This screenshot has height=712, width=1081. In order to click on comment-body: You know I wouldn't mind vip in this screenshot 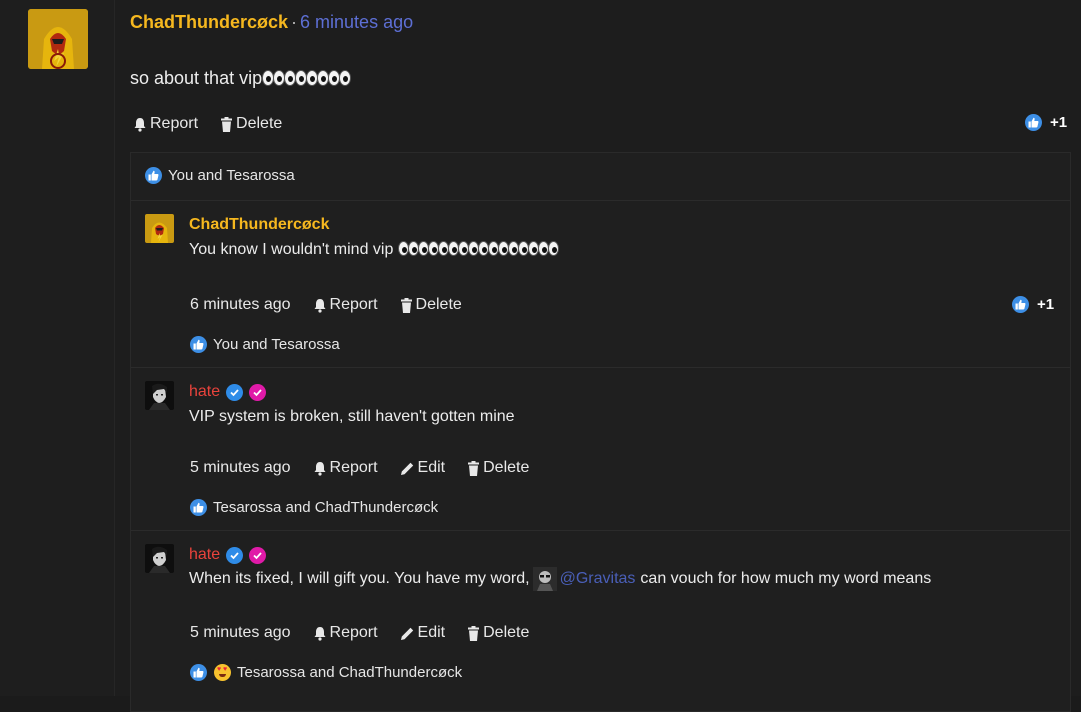, I will do `click(374, 250)`.